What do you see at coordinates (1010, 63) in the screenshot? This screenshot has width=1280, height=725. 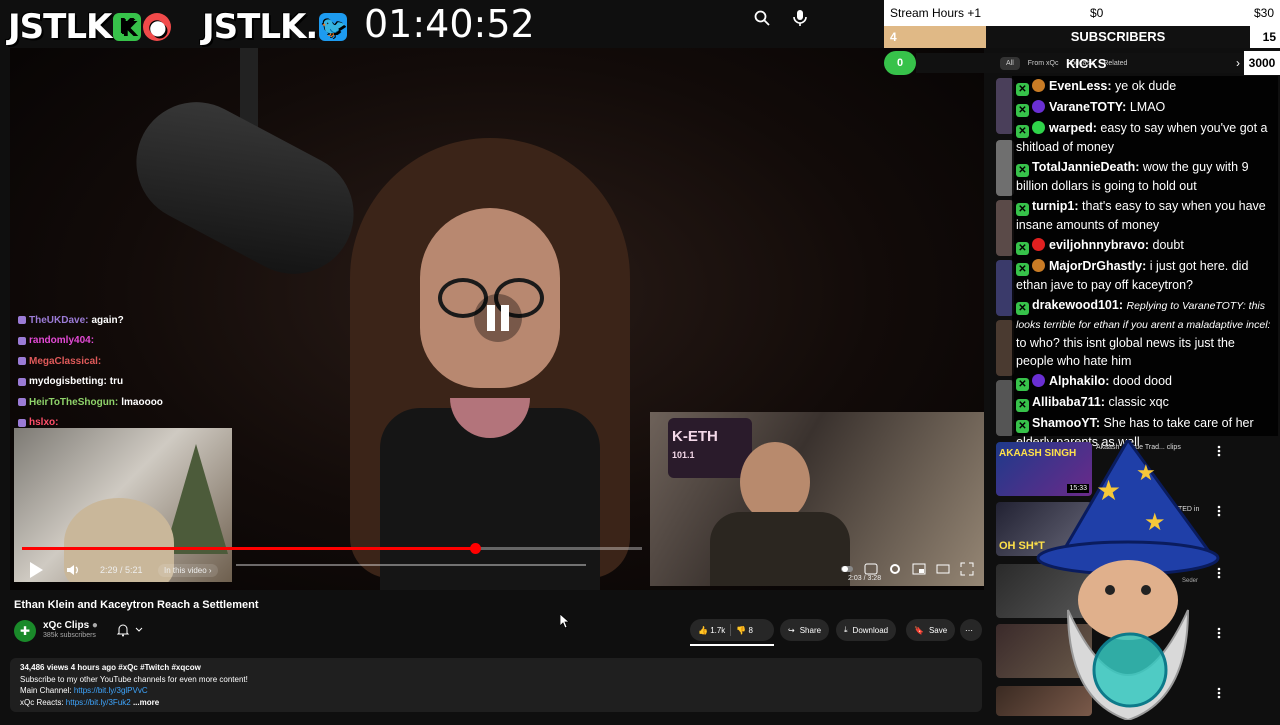 I see `filter-chip-all: All` at bounding box center [1010, 63].